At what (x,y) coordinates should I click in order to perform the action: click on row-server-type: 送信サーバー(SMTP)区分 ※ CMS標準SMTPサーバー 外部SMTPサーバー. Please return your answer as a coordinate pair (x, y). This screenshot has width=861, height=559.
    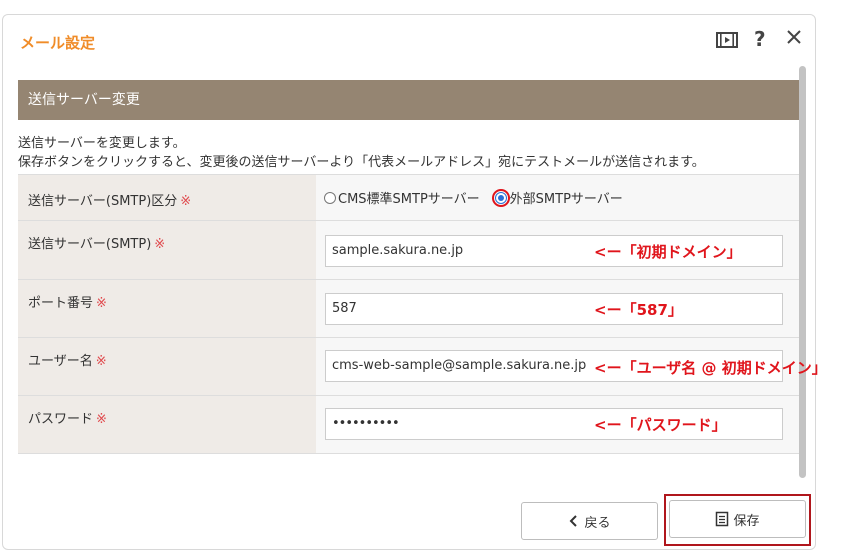
    Looking at the image, I should click on (408, 198).